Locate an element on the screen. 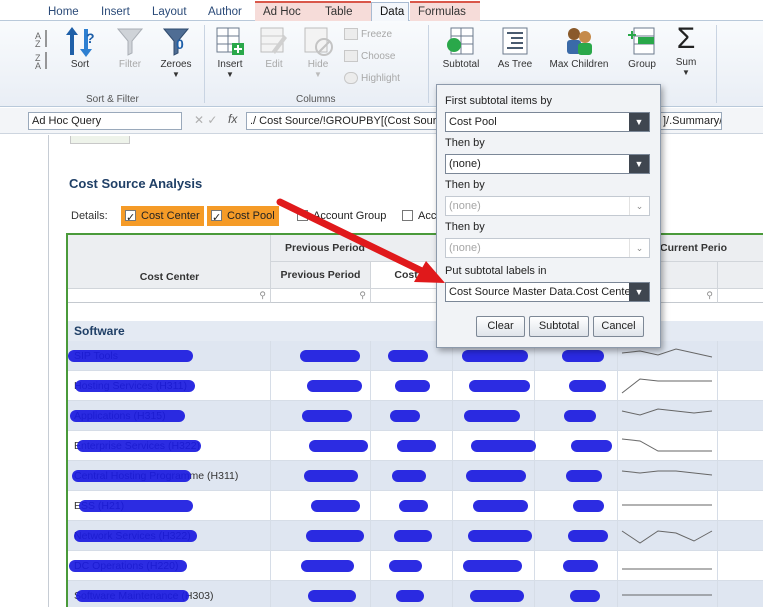 This screenshot has width=763, height=607. subtotal-labels-in-select: Cost Source Master Data.Cost Center ▼ is located at coordinates (547, 292).